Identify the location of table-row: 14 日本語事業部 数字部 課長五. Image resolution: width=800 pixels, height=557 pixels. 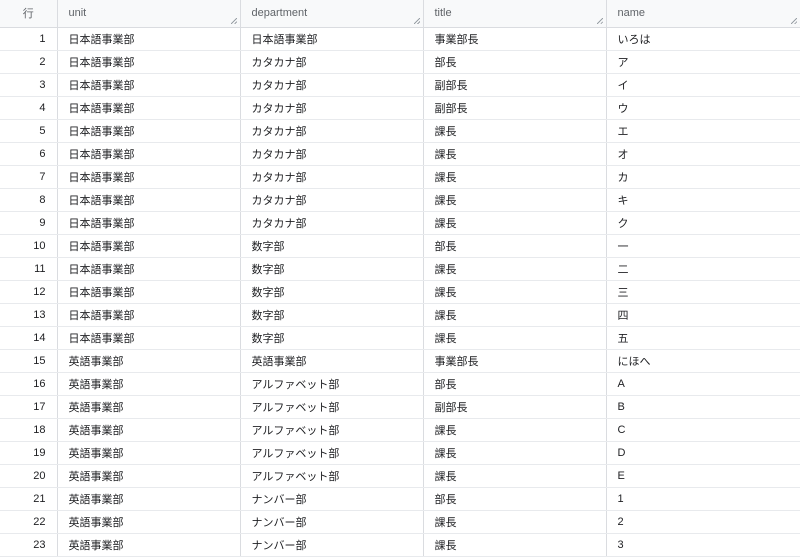
(400, 338).